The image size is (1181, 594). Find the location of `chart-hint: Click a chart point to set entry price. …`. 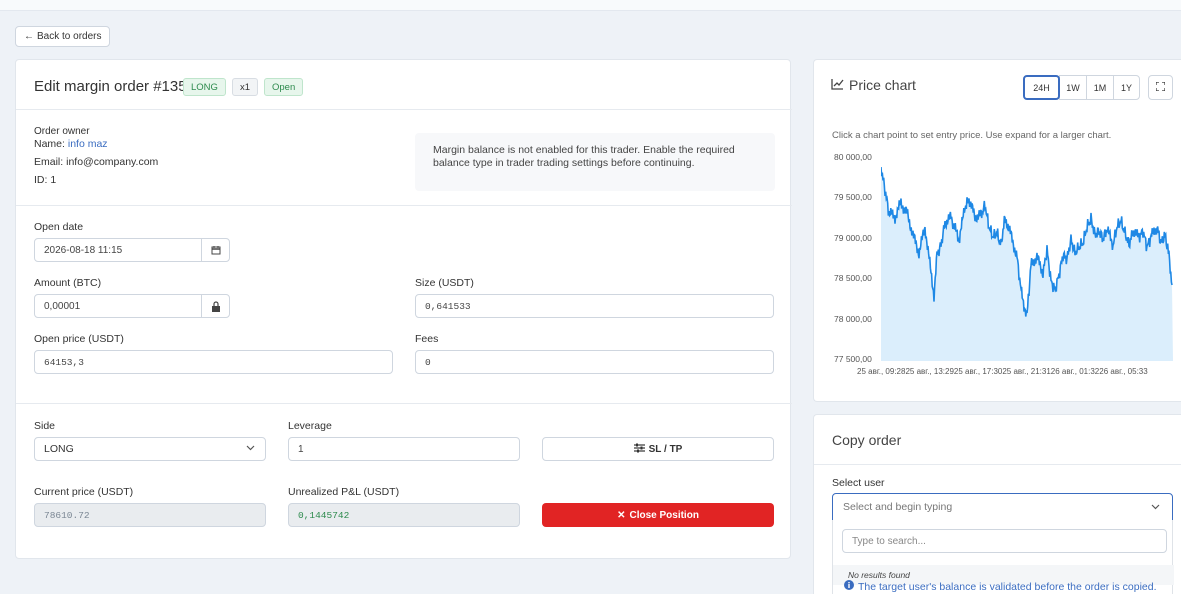

chart-hint: Click a chart point to set entry price. … is located at coordinates (972, 135).